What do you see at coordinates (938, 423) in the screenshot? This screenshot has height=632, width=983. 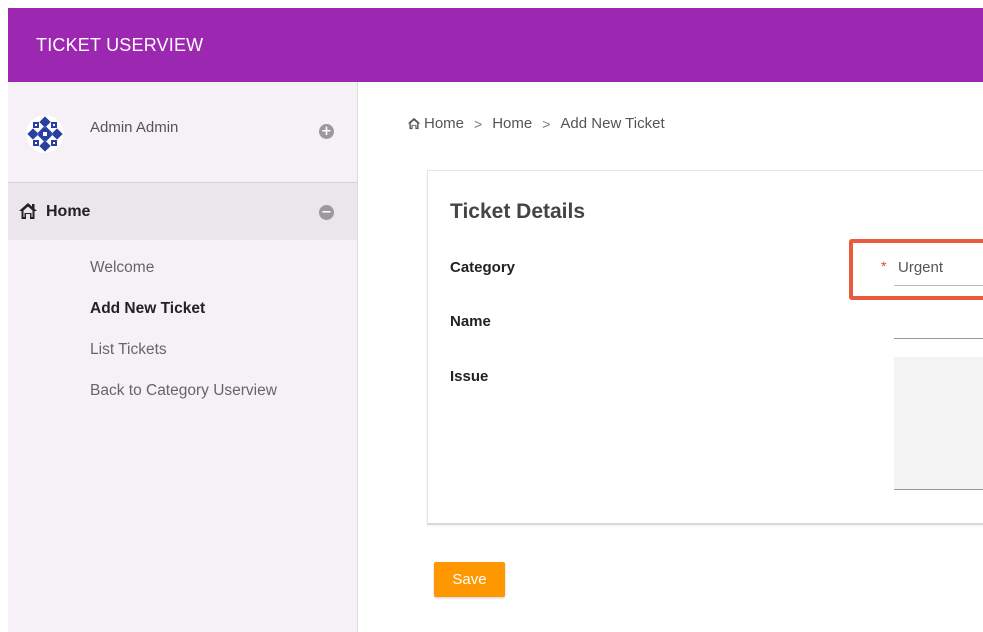 I see `issue-textarea` at bounding box center [938, 423].